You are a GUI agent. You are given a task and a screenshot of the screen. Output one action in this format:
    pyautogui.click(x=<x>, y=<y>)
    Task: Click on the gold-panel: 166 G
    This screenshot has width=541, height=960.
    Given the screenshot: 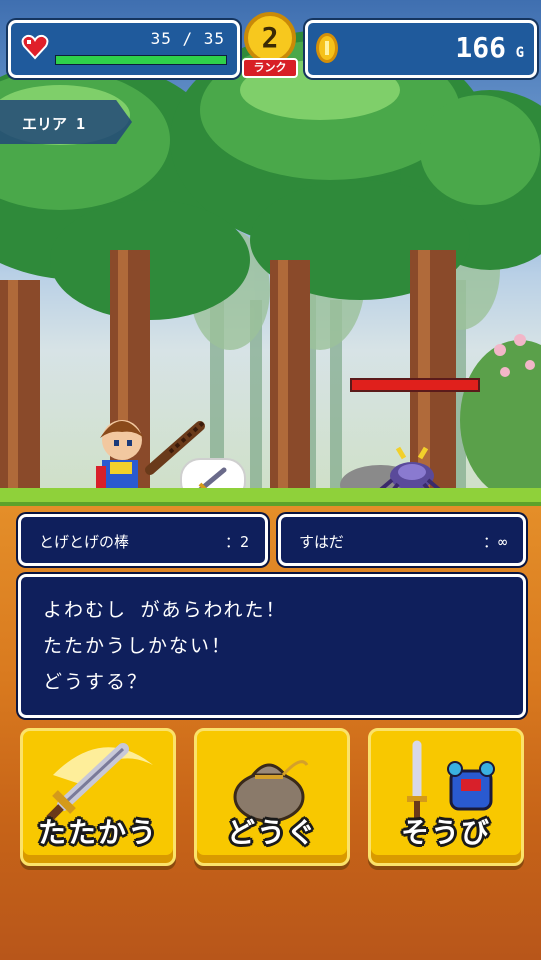 What is the action you would take?
    pyautogui.click(x=421, y=49)
    